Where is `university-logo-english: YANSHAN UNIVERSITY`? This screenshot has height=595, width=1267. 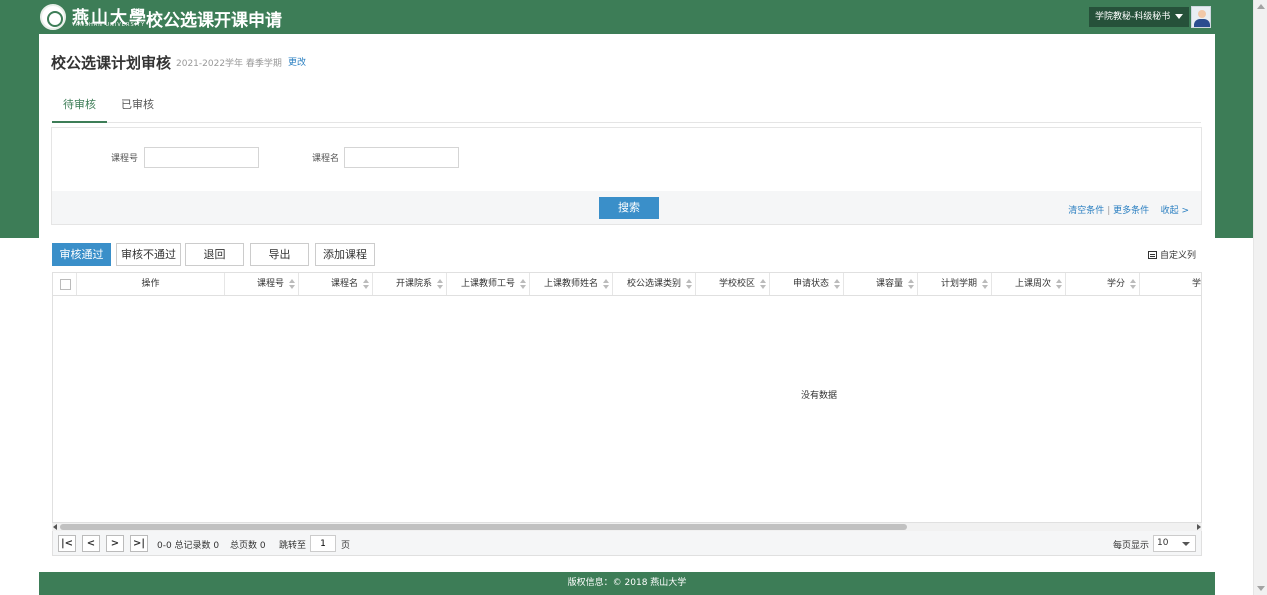 university-logo-english: YANSHAN UNIVERSITY is located at coordinates (109, 25).